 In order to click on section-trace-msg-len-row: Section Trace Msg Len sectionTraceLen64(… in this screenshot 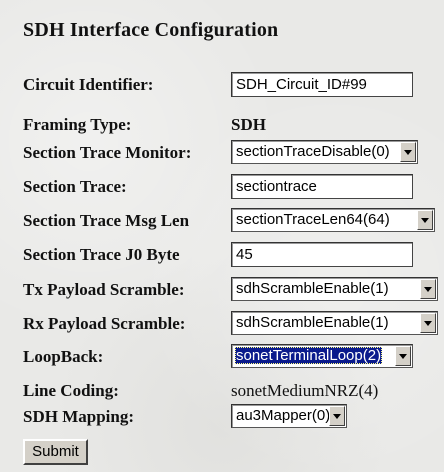, I will do `click(230, 221)`.